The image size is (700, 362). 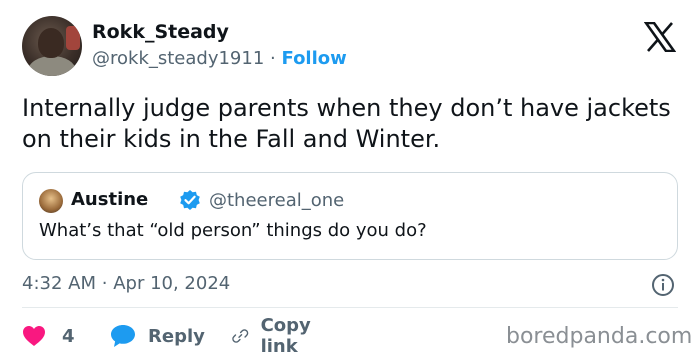 I want to click on quoted-author-avatar, so click(x=51, y=201).